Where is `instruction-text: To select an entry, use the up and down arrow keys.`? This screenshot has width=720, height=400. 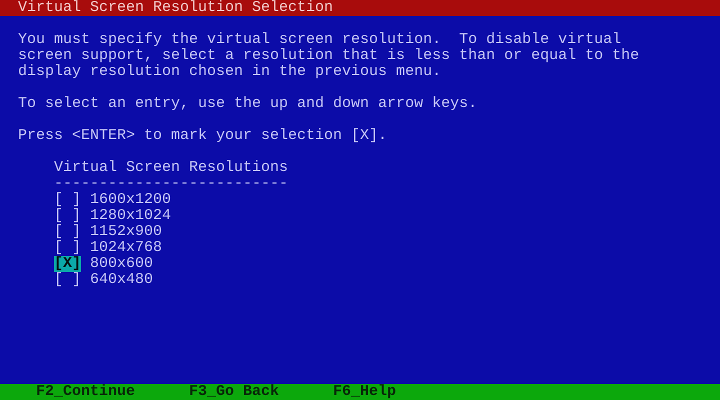 instruction-text: To select an entry, use the up and down arrow keys. is located at coordinates (248, 104).